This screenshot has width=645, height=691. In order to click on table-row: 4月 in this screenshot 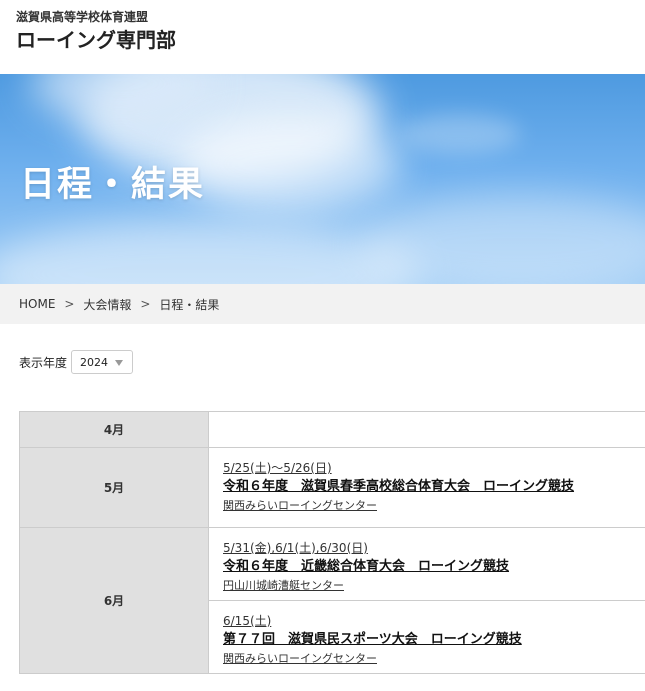, I will do `click(332, 429)`.